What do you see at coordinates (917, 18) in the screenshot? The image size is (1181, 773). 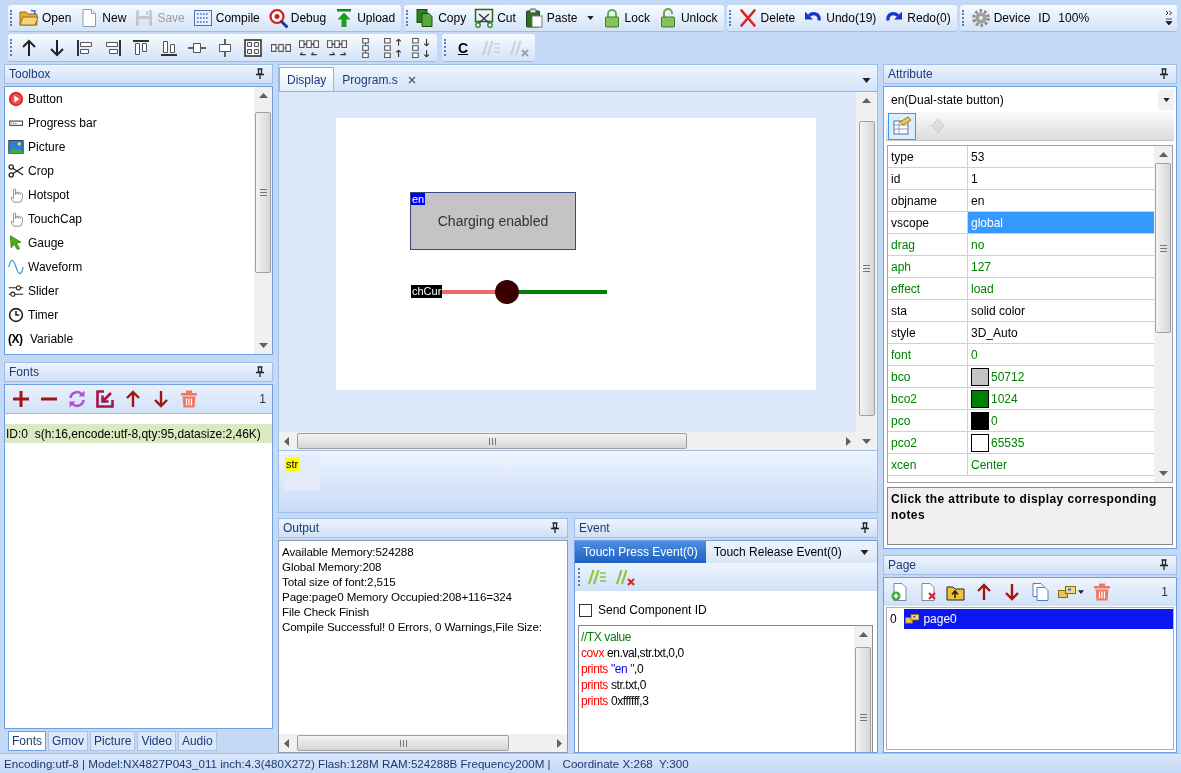 I see `toolbar-button: Redo(0)` at bounding box center [917, 18].